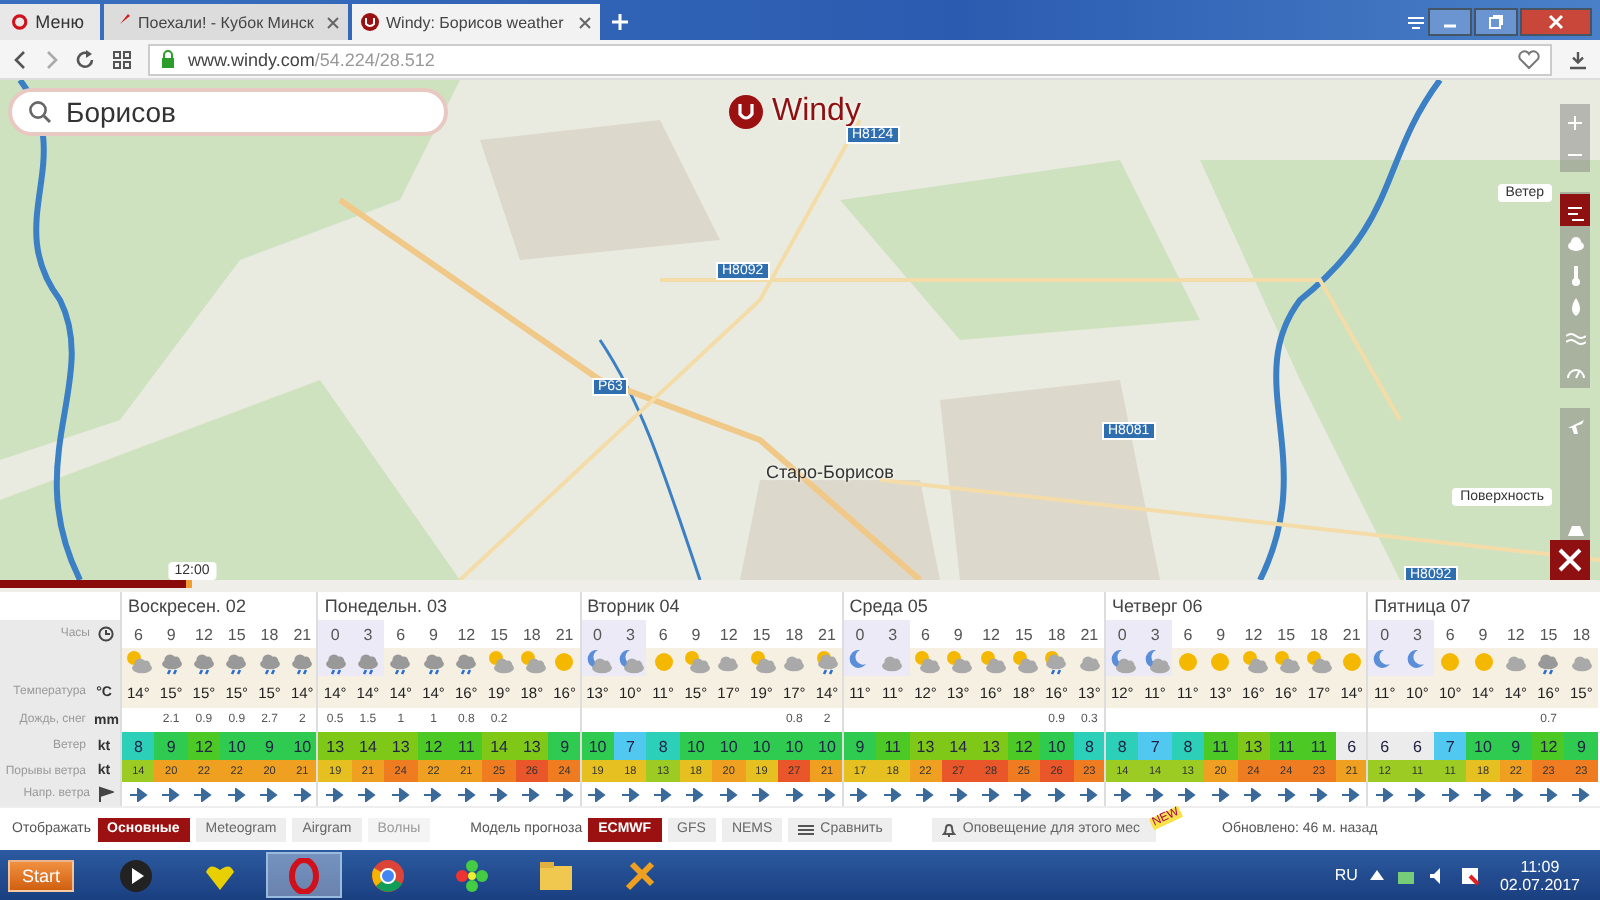 This screenshot has width=1600, height=900. What do you see at coordinates (1450, 22) in the screenshot?
I see `minimize-button` at bounding box center [1450, 22].